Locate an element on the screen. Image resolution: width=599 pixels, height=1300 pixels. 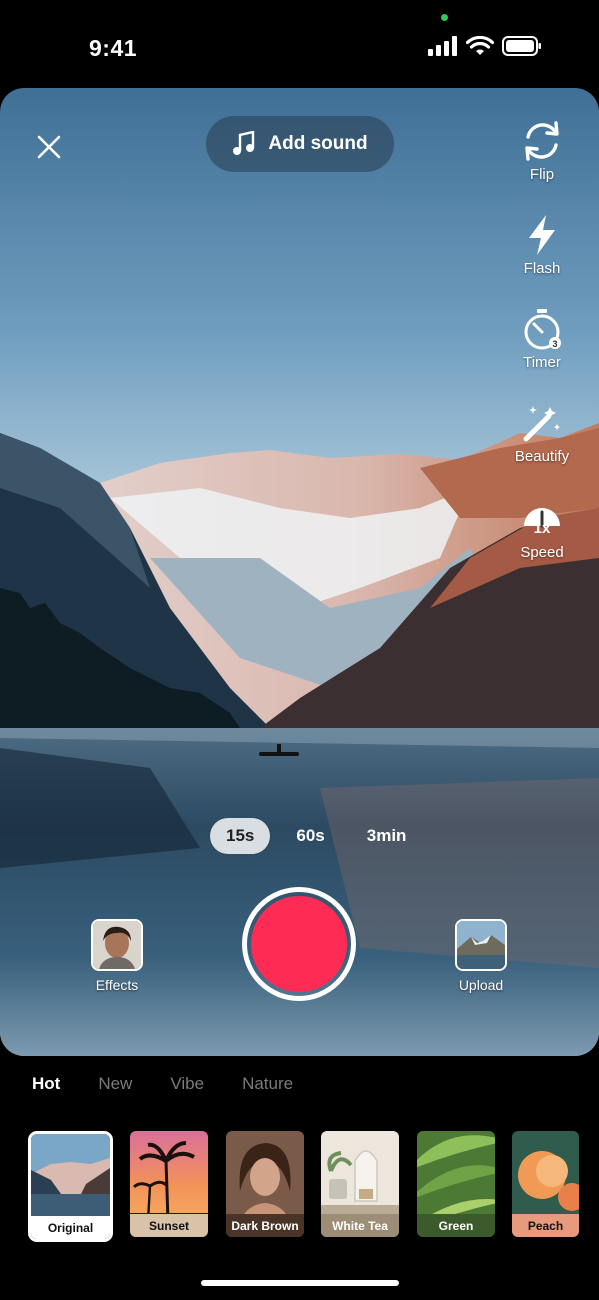
add-sound-button: Add sound is located at coordinates (300, 144).